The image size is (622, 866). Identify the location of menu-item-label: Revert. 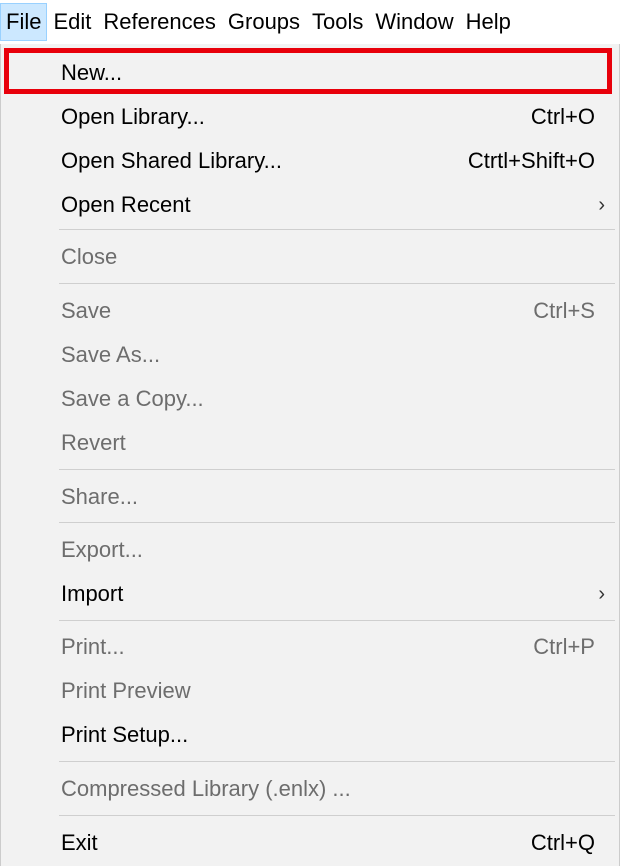
(93, 442).